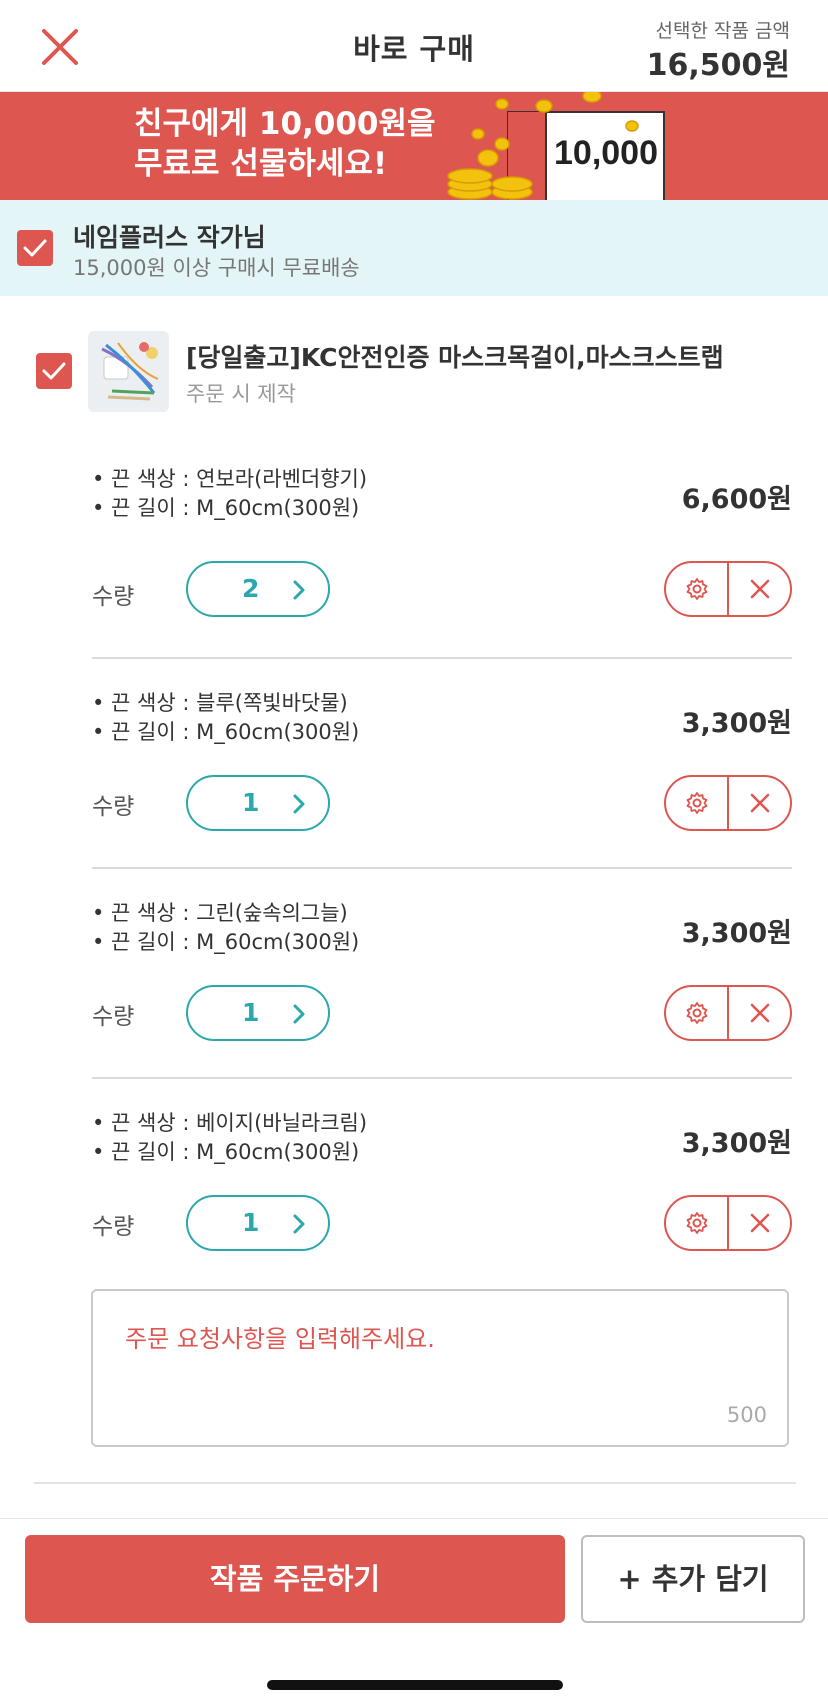 The height and width of the screenshot is (1708, 828). I want to click on seller-checkbox, so click(35, 248).